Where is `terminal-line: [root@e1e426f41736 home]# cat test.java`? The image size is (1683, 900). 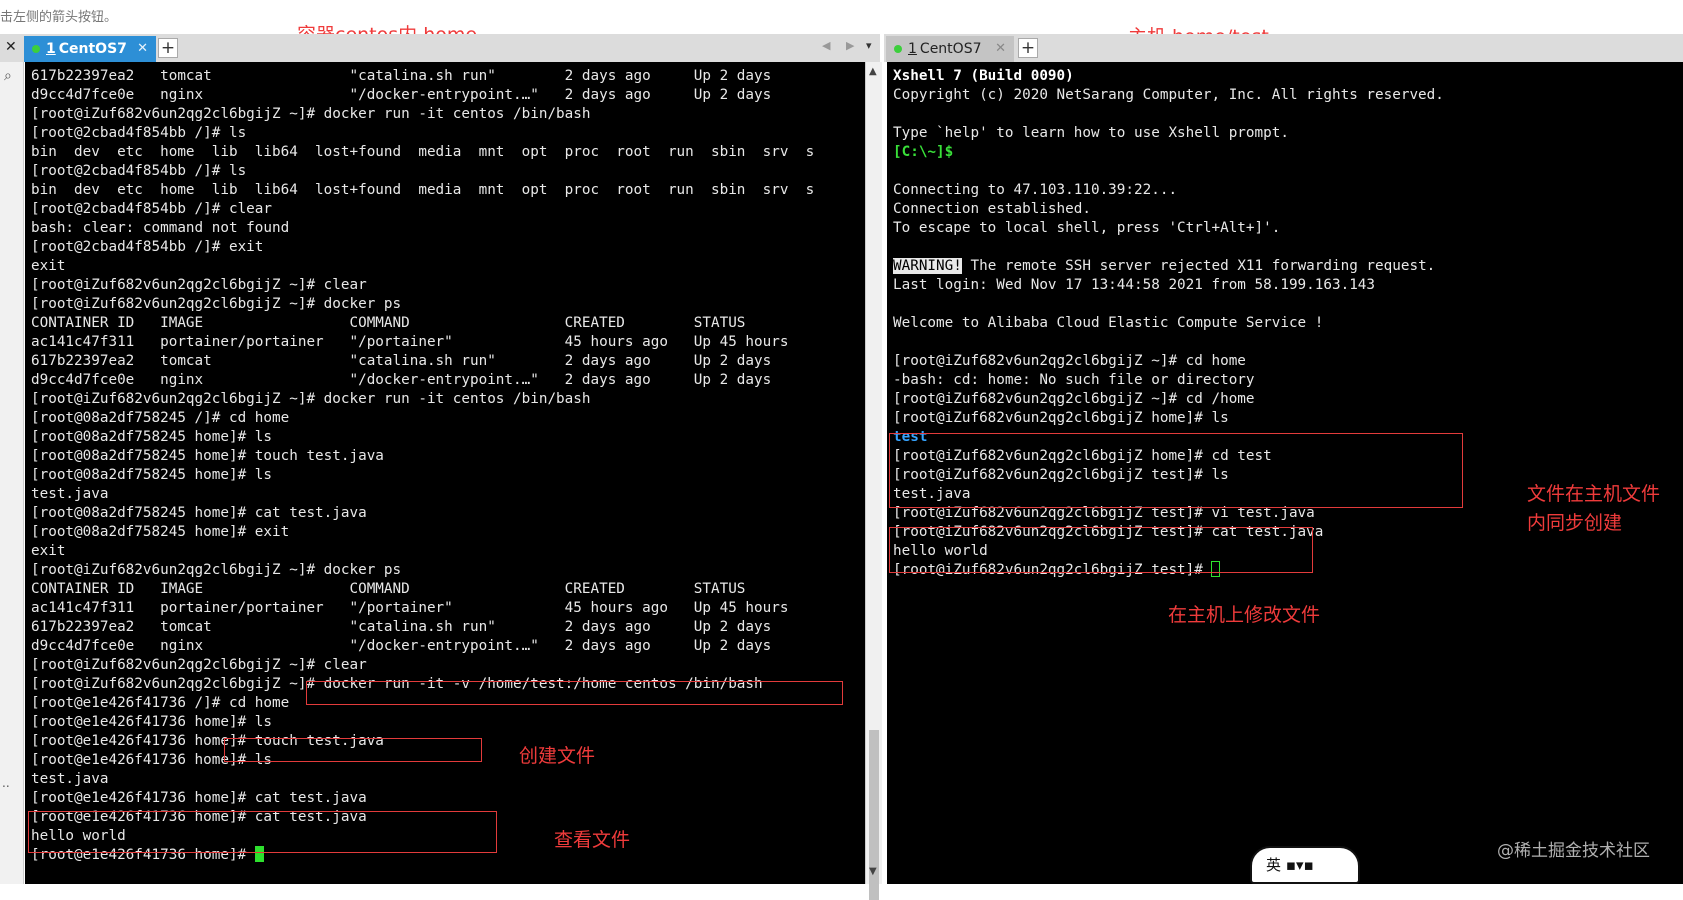
terminal-line: [root@e1e426f41736 home]# cat test.java is located at coordinates (422, 798).